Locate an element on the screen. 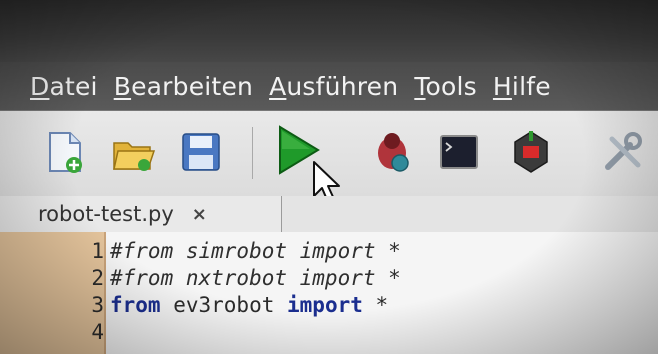  menu-bar: Datei Bearbeiten Ausführen Tools Hilfe is located at coordinates (329, 86).